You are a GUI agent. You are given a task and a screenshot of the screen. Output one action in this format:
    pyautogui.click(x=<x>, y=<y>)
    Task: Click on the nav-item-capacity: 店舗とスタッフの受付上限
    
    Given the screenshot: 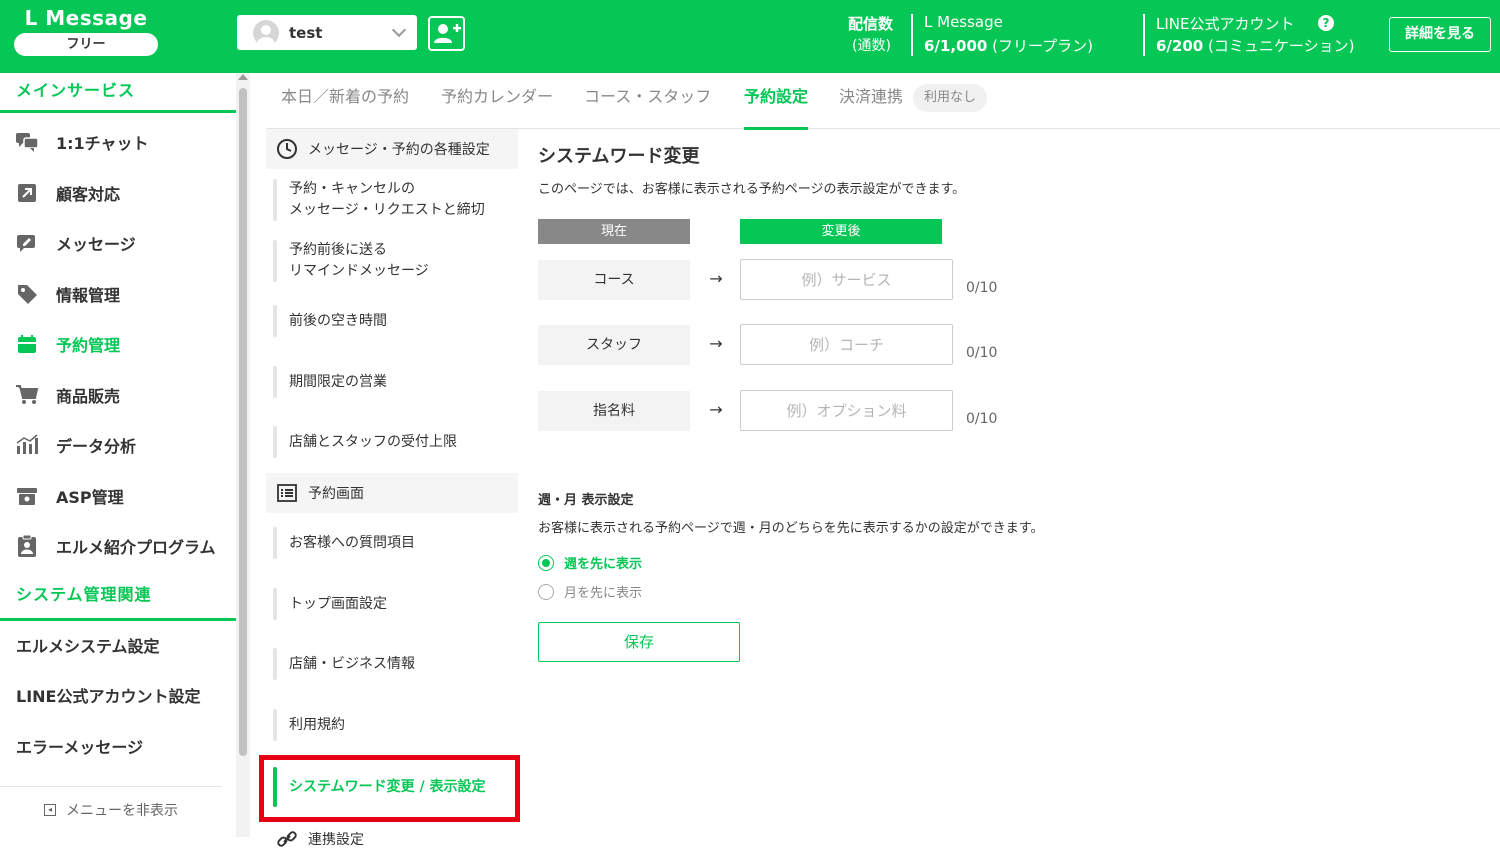 What is the action you would take?
    pyautogui.click(x=395, y=442)
    